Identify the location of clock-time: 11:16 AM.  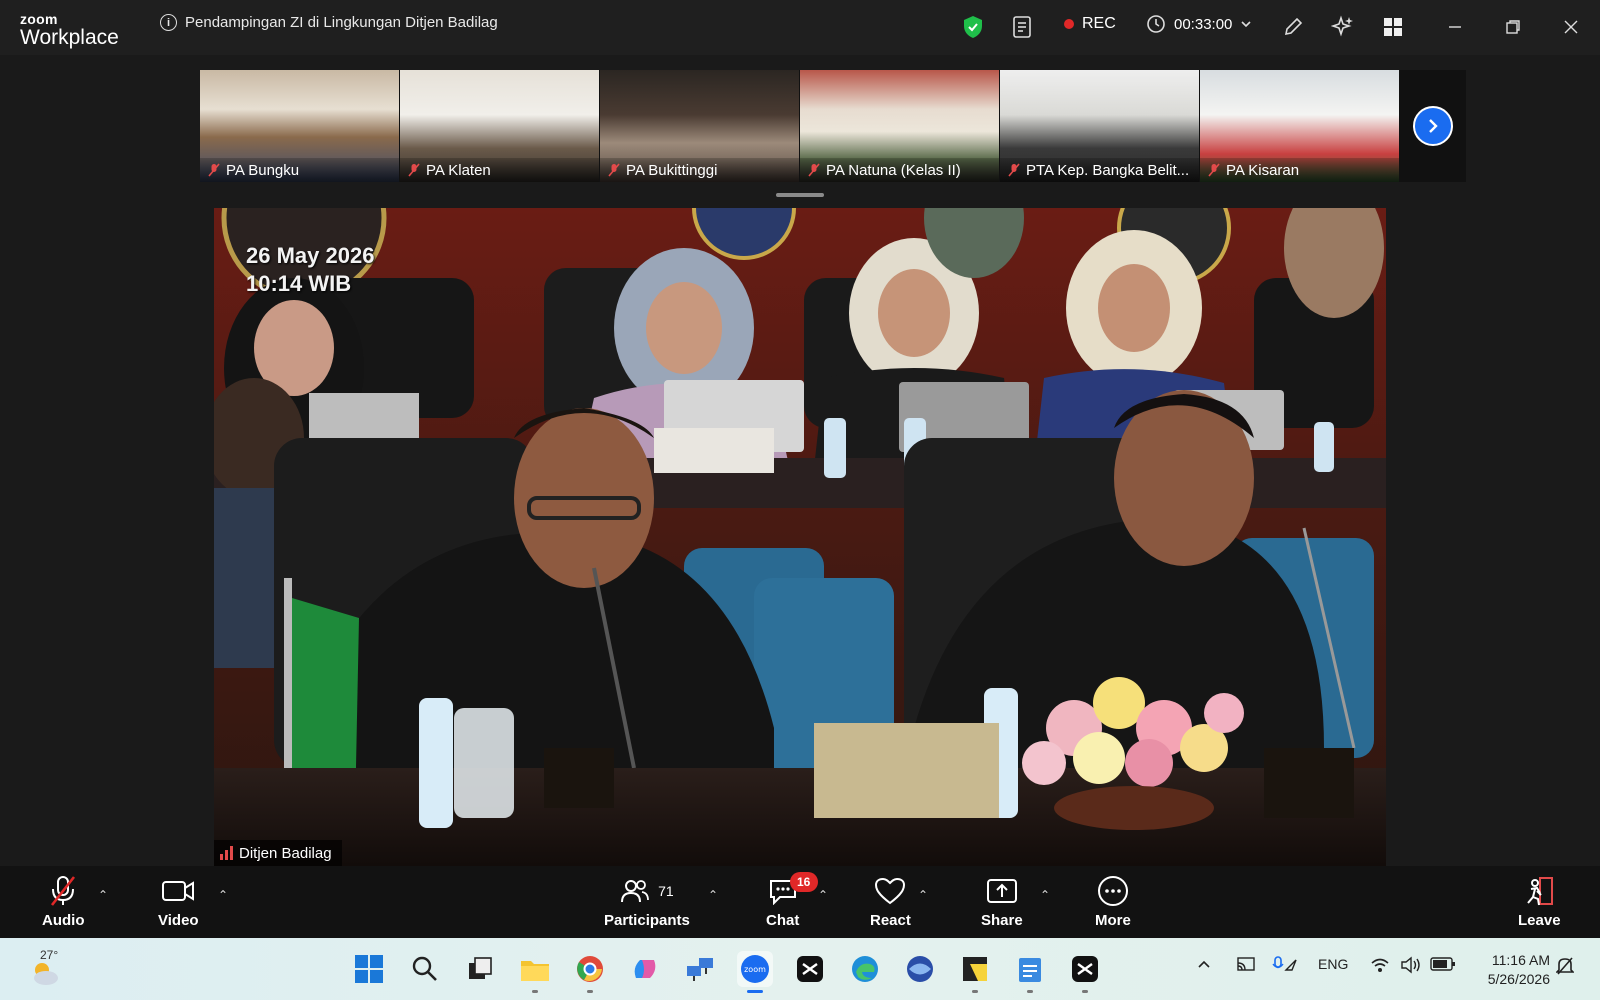
(1520, 960).